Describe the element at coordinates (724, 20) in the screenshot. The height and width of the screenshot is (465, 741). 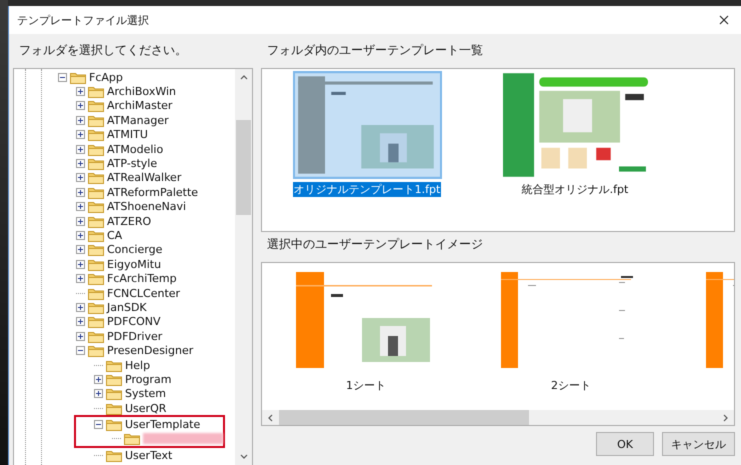
I see `close-icon` at that location.